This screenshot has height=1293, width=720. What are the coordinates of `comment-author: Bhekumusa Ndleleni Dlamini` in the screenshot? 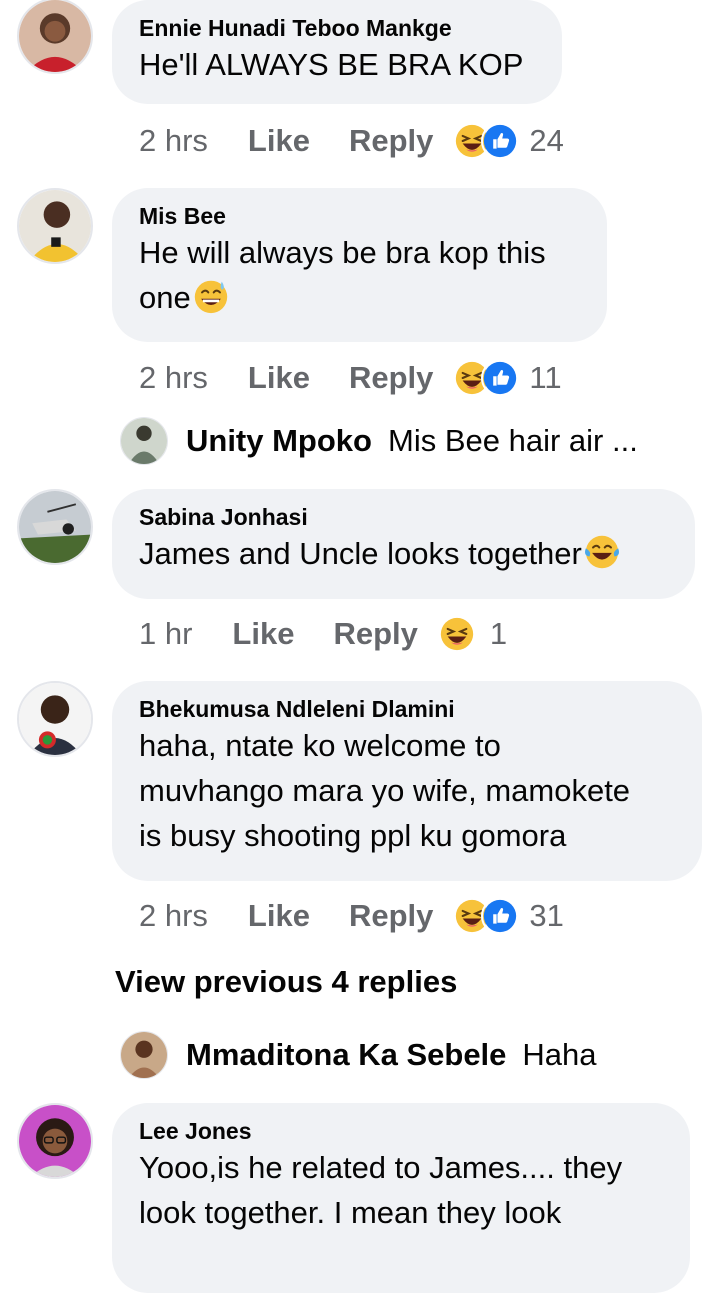 It's located at (407, 709).